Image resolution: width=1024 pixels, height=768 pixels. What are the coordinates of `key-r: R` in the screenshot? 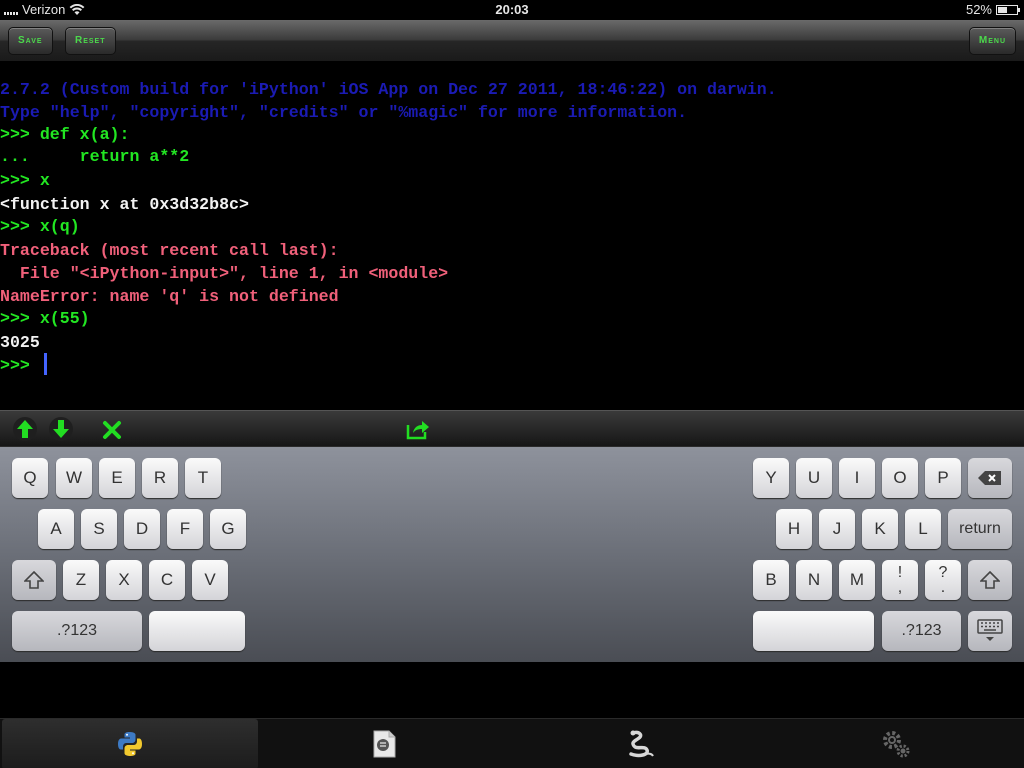 It's located at (160, 478).